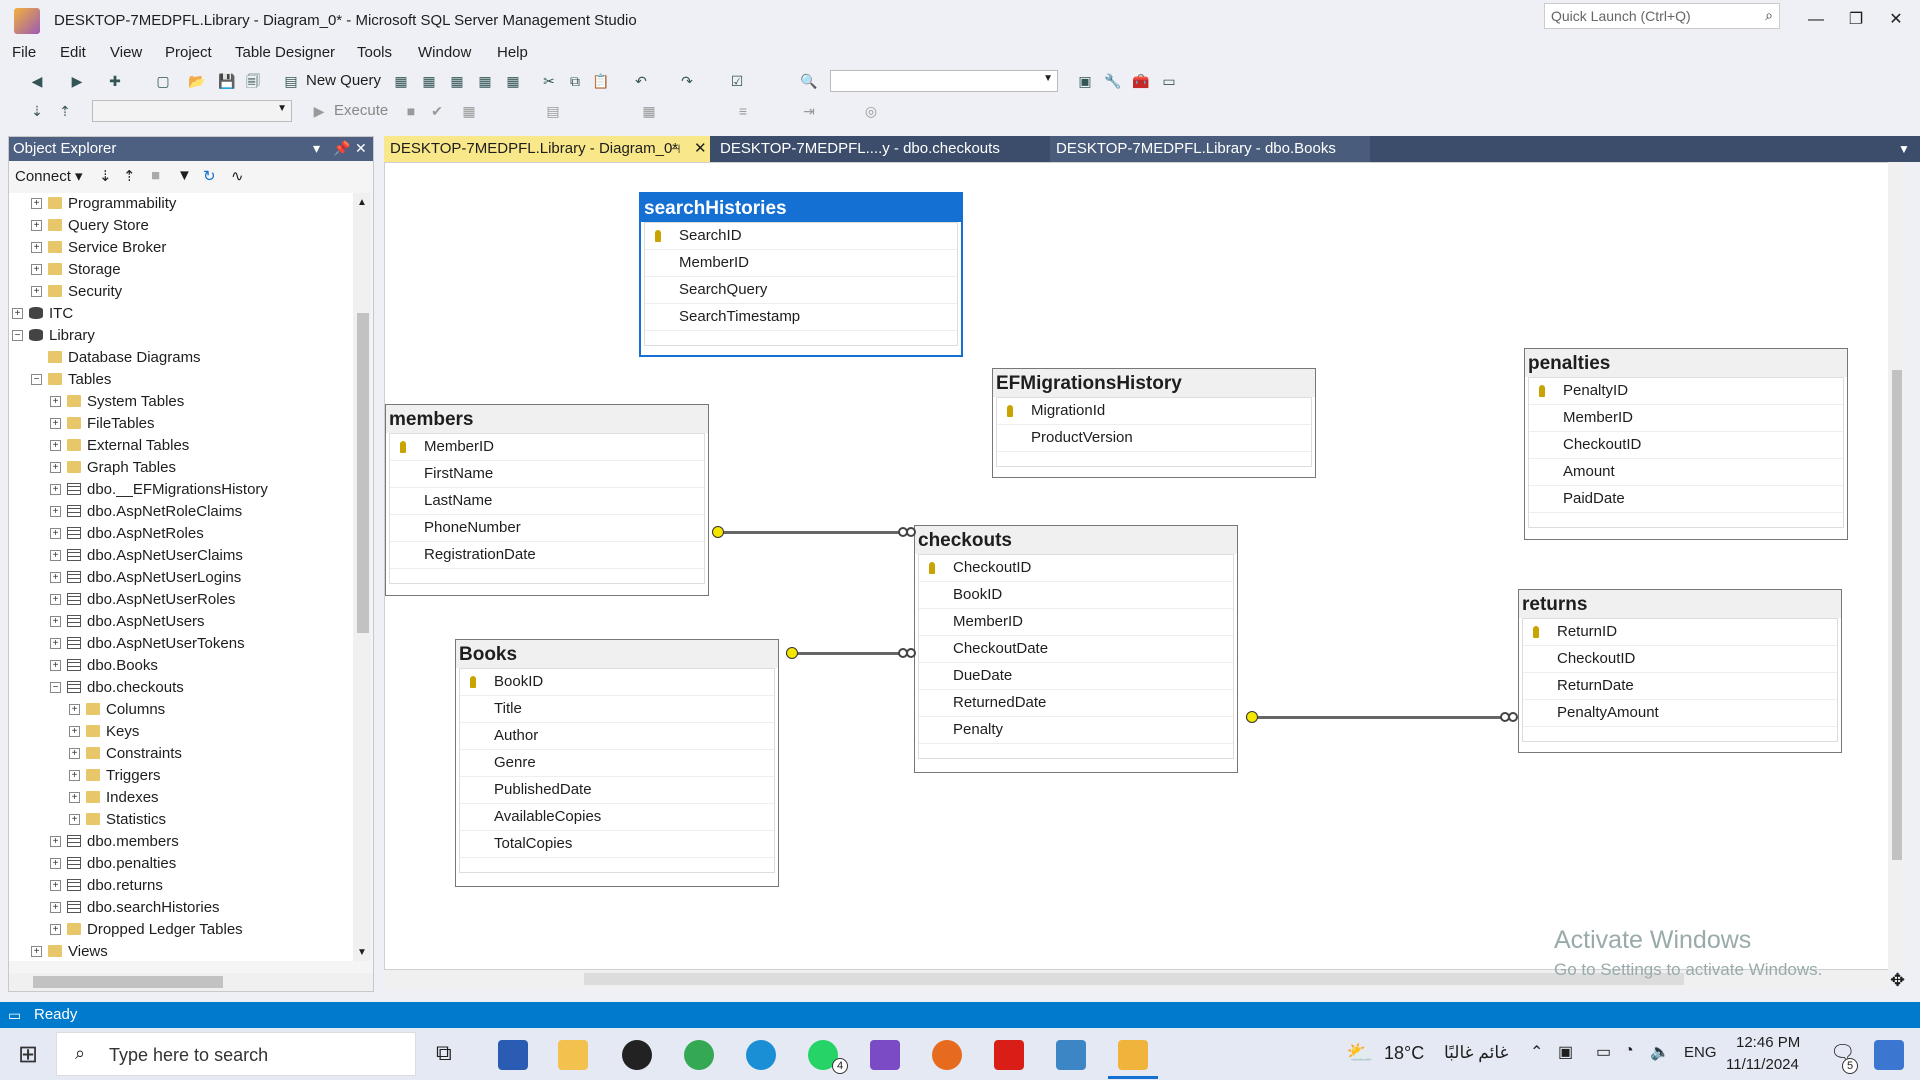  I want to click on pin-icon: ⊣, so click(675, 149).